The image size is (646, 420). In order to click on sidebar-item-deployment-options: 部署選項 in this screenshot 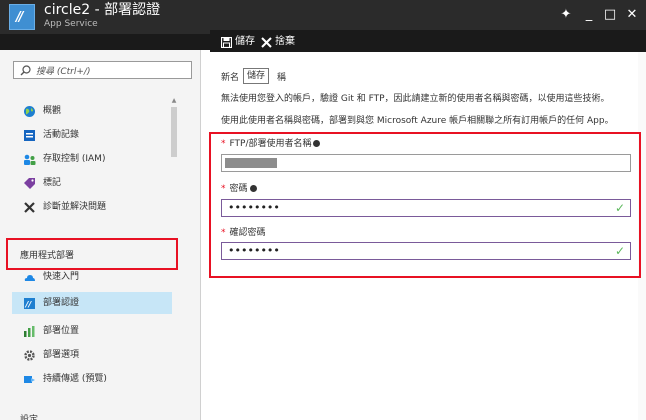, I will do `click(83, 355)`.